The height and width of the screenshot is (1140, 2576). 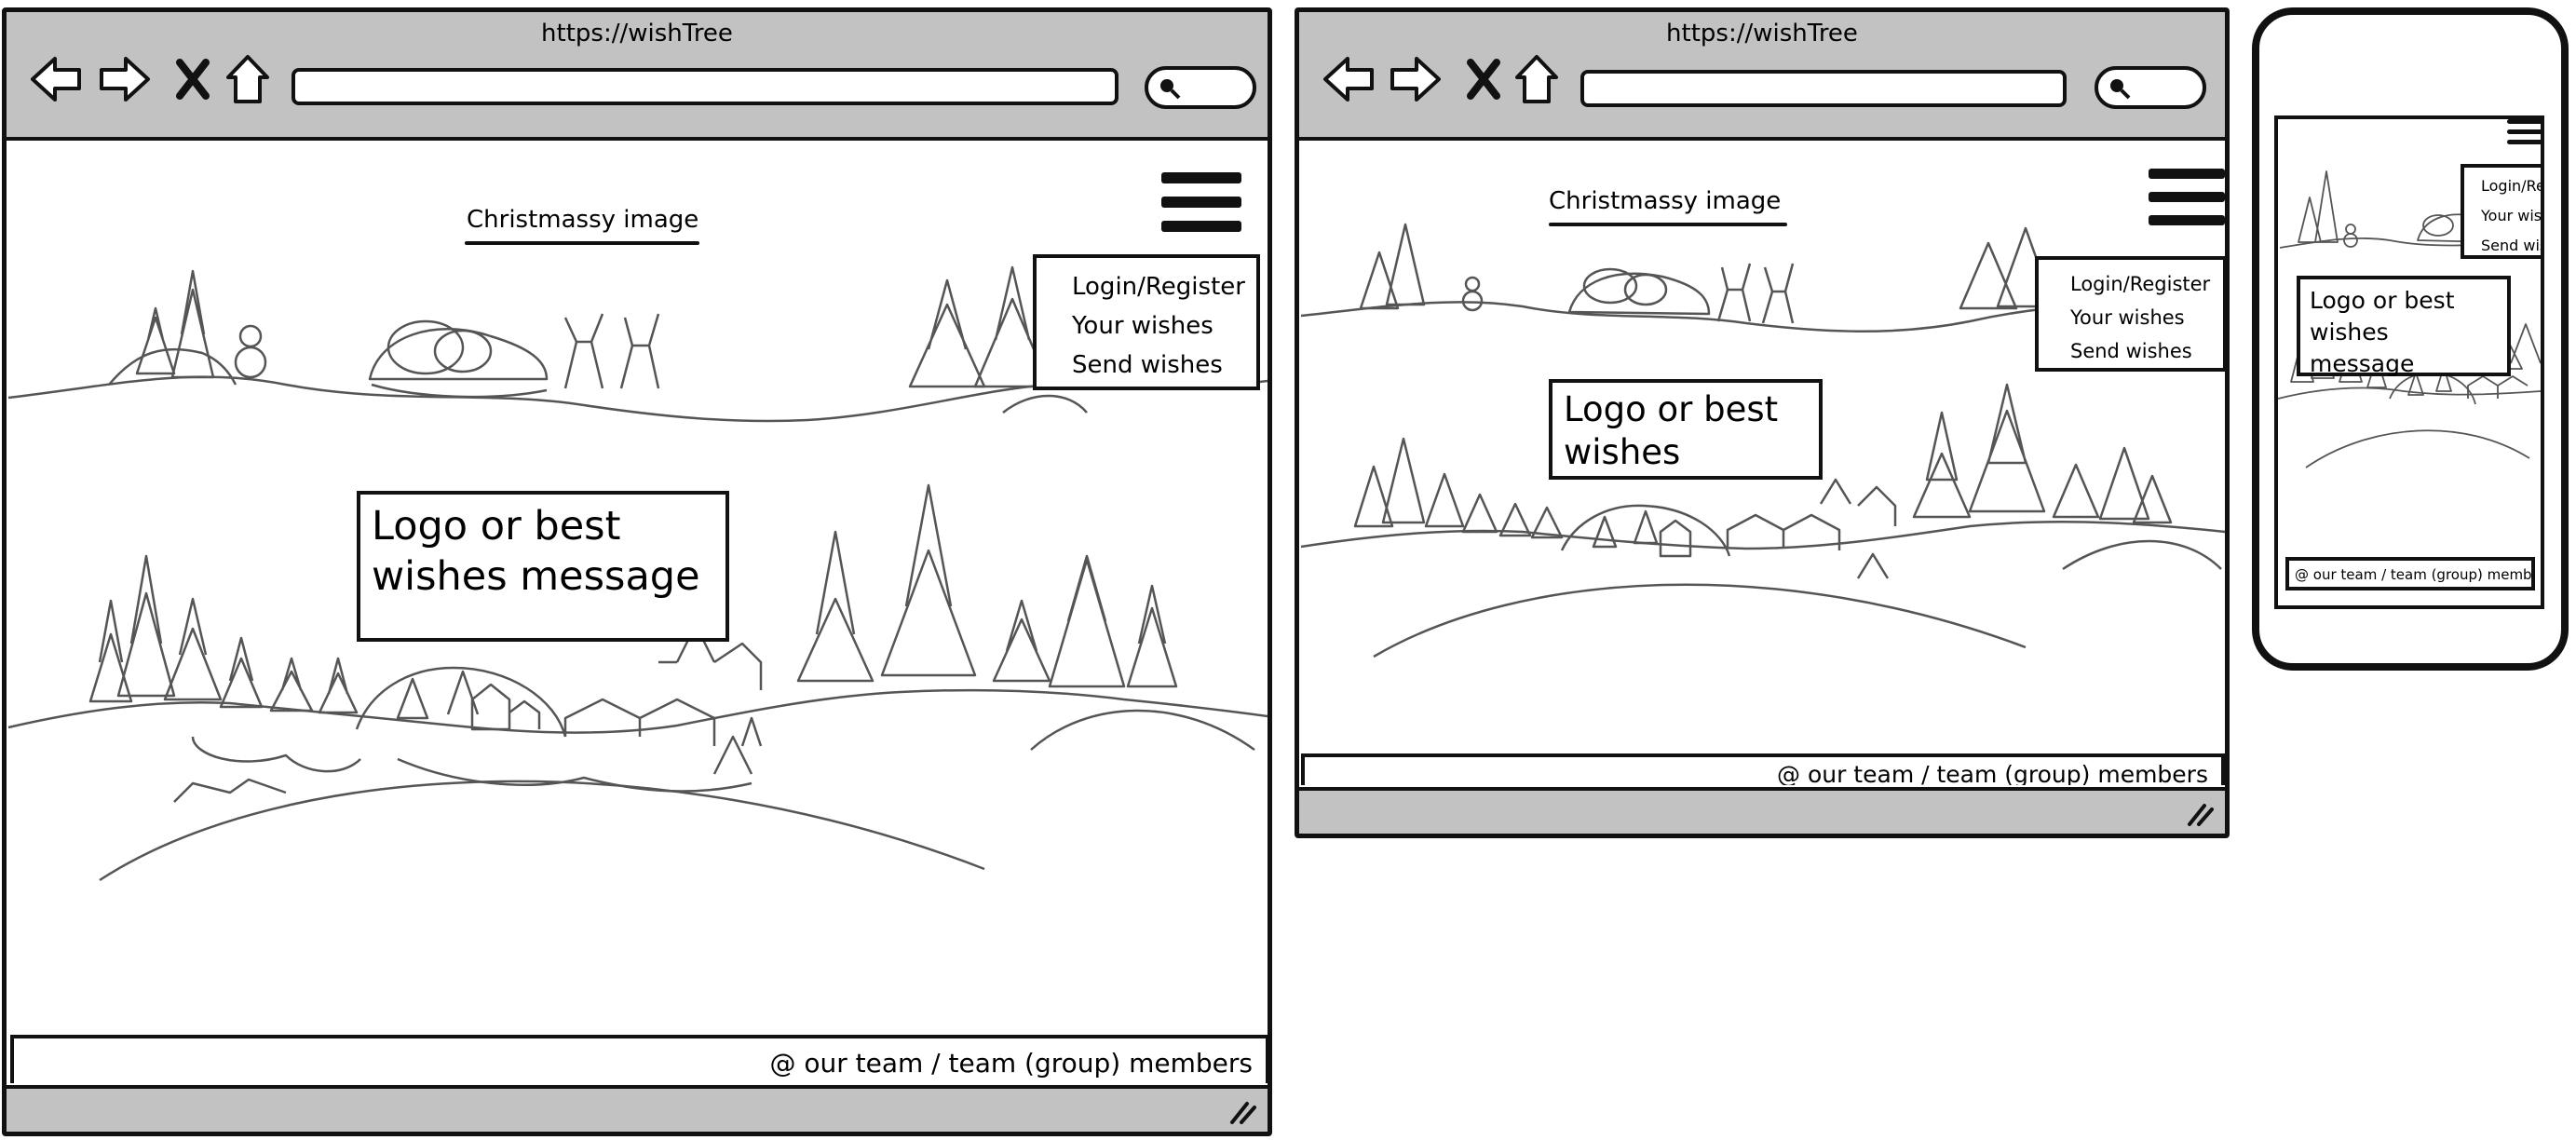 I want to click on menu-item-your-wishes: Your wish, so click(x=2511, y=216).